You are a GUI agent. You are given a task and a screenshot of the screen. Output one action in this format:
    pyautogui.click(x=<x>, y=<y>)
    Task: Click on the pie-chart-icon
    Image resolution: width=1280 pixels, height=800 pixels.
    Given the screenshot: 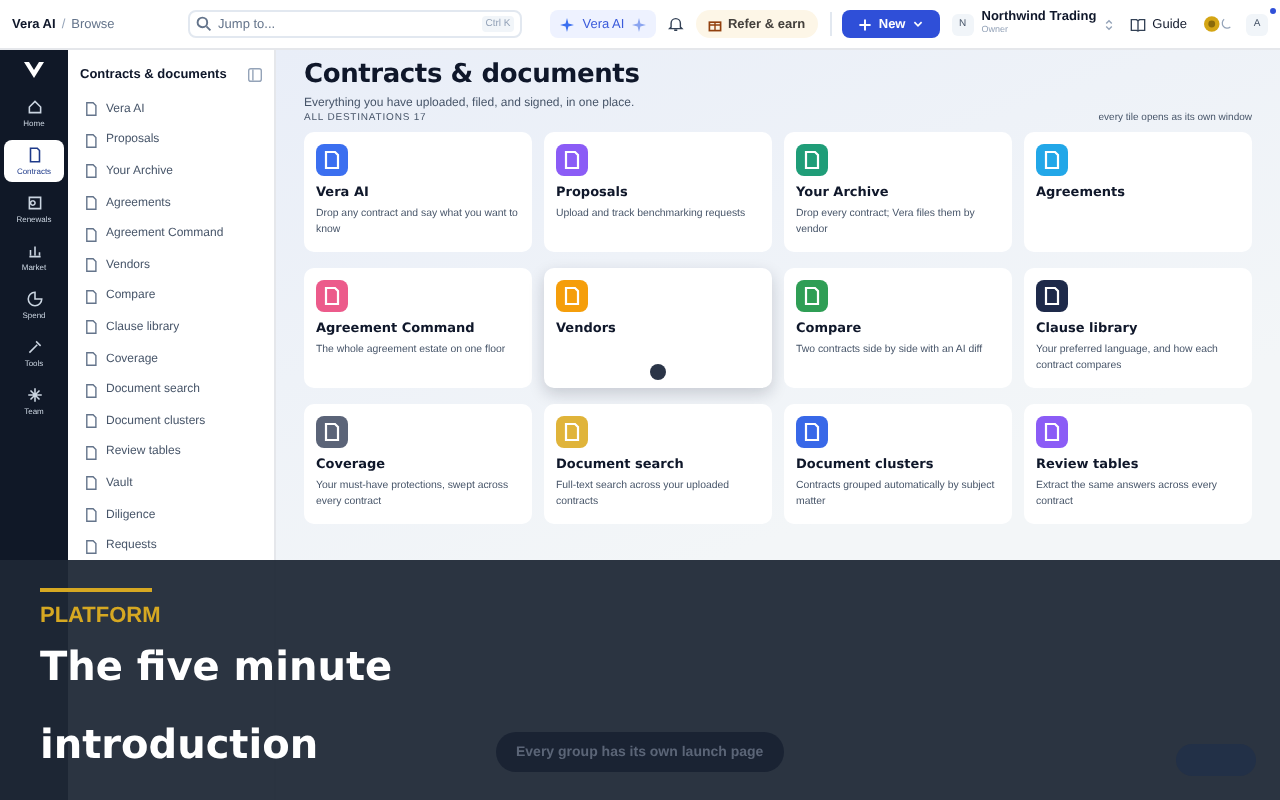 What is the action you would take?
    pyautogui.click(x=34, y=299)
    